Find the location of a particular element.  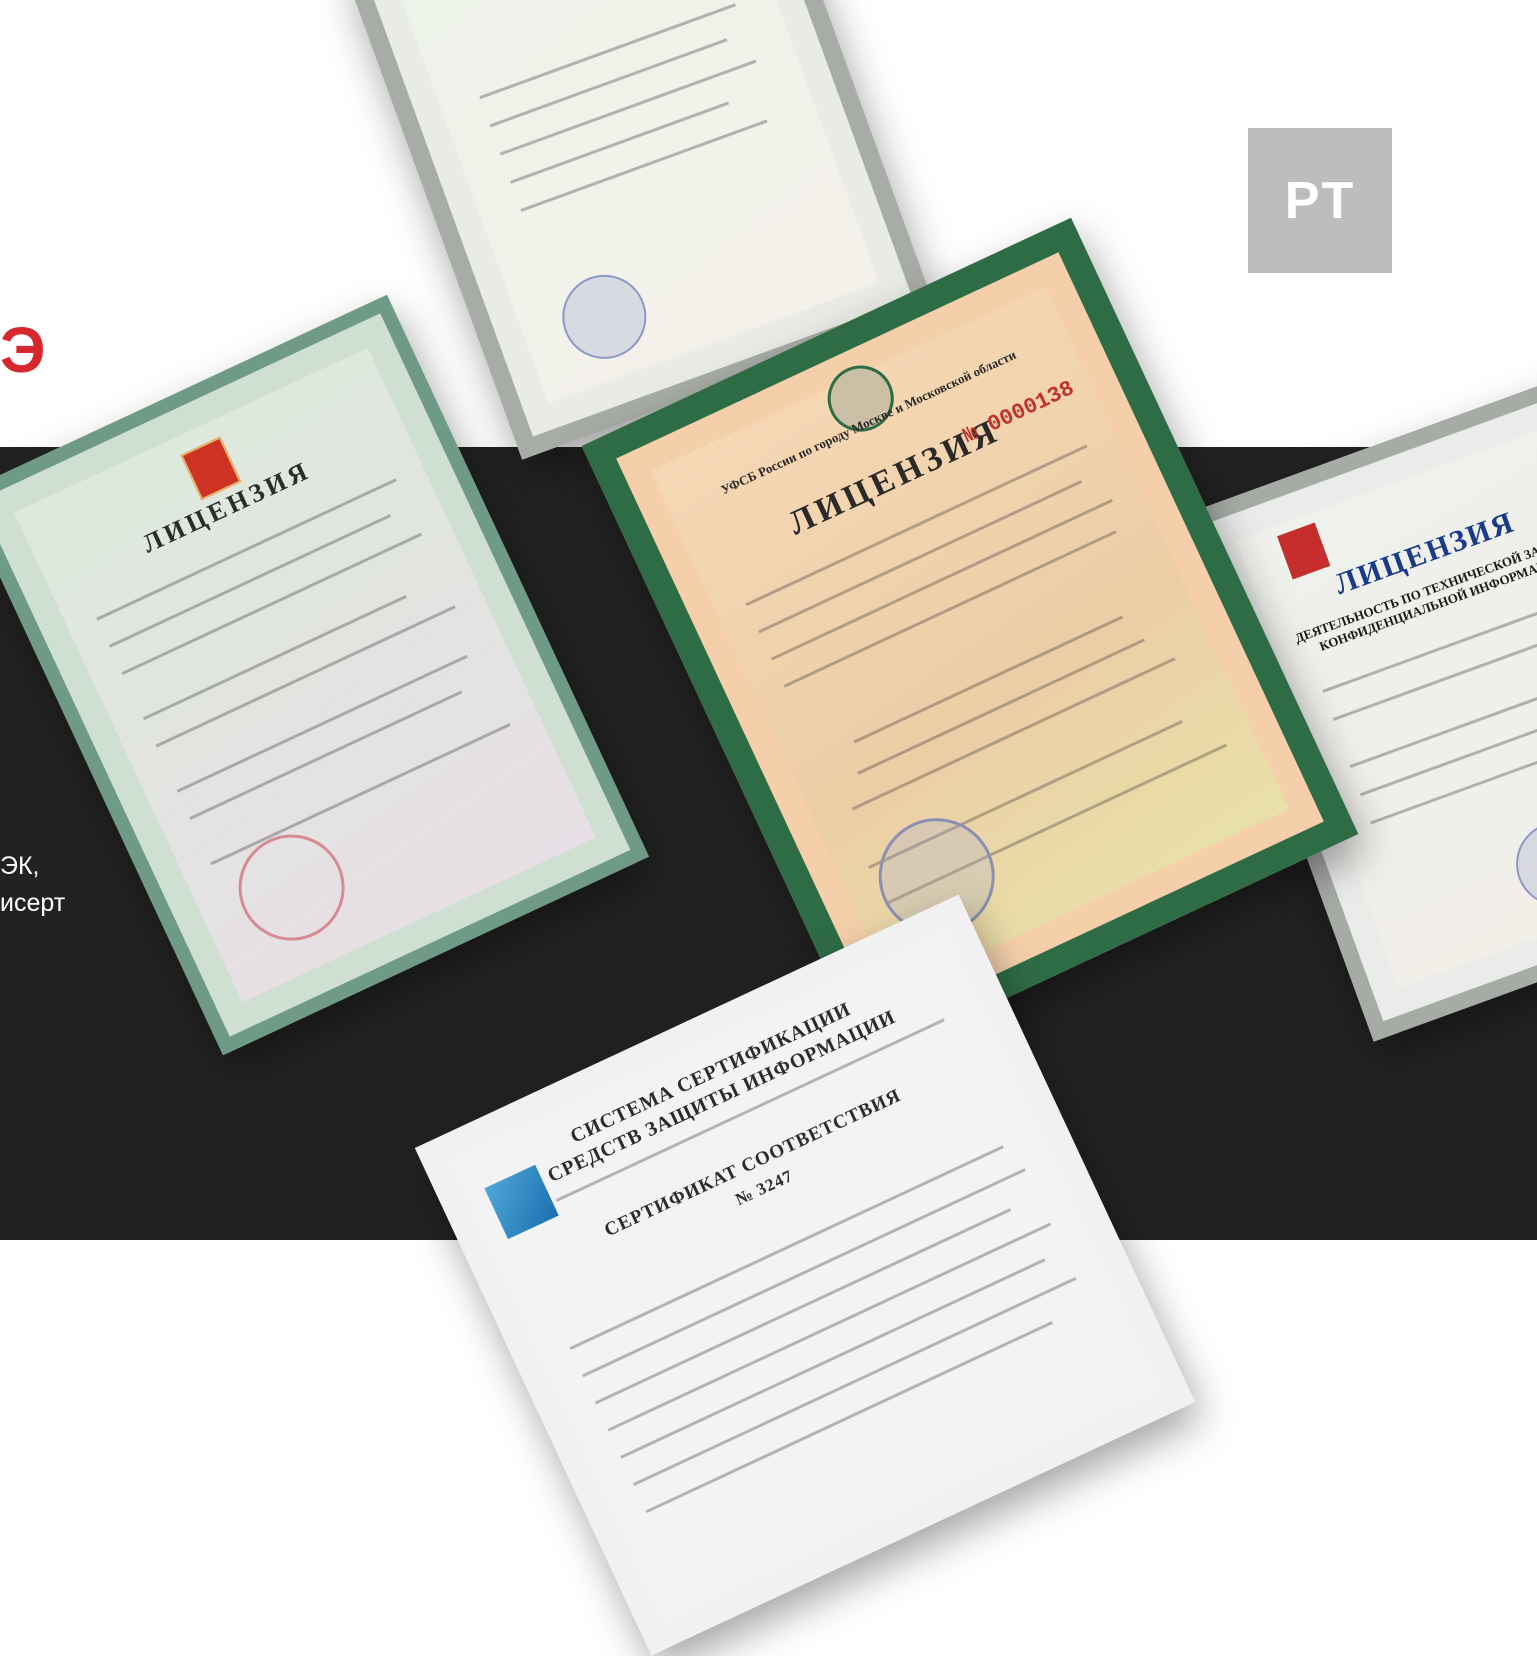

side-text: ЭК, исерт is located at coordinates (32, 885).